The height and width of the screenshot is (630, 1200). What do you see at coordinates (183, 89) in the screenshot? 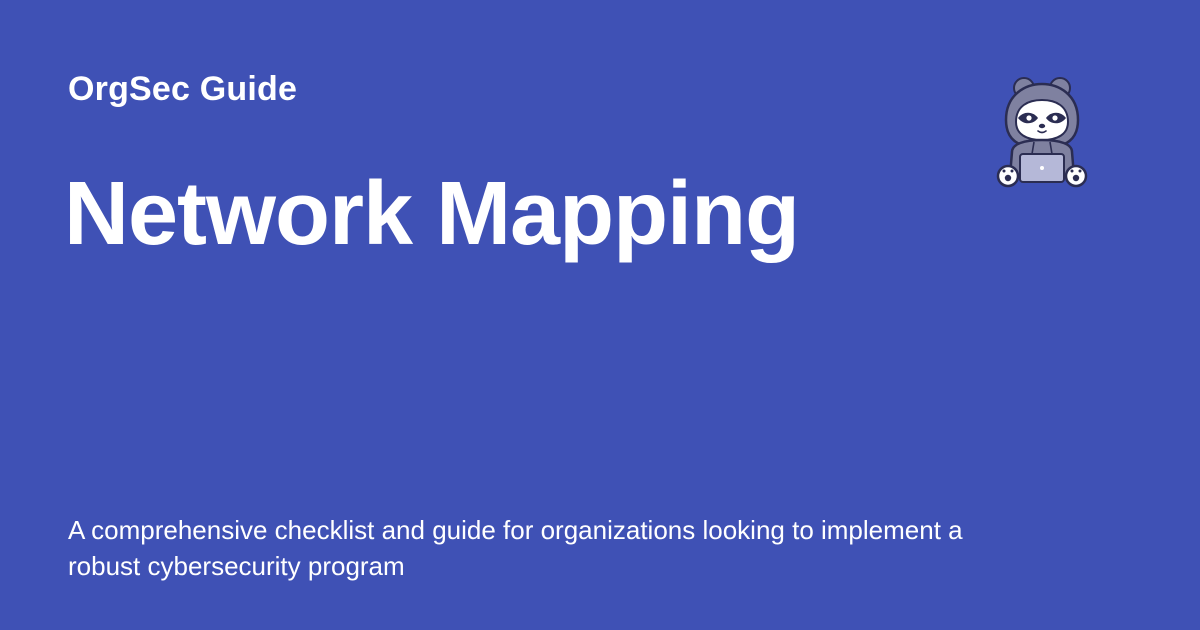
I see `site-name: OrgSec Guide` at bounding box center [183, 89].